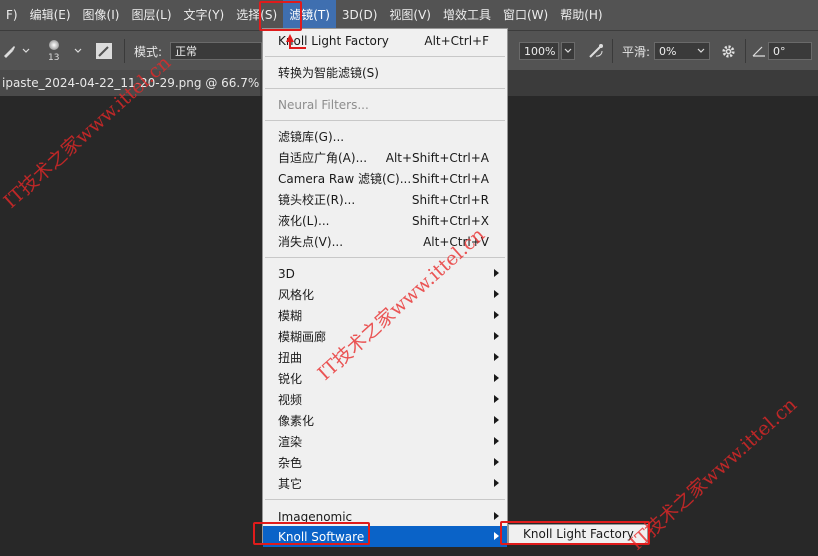 The height and width of the screenshot is (556, 818). Describe the element at coordinates (456, 40) in the screenshot. I see `menu-item-shortcut: Alt+Ctrl+F` at that location.